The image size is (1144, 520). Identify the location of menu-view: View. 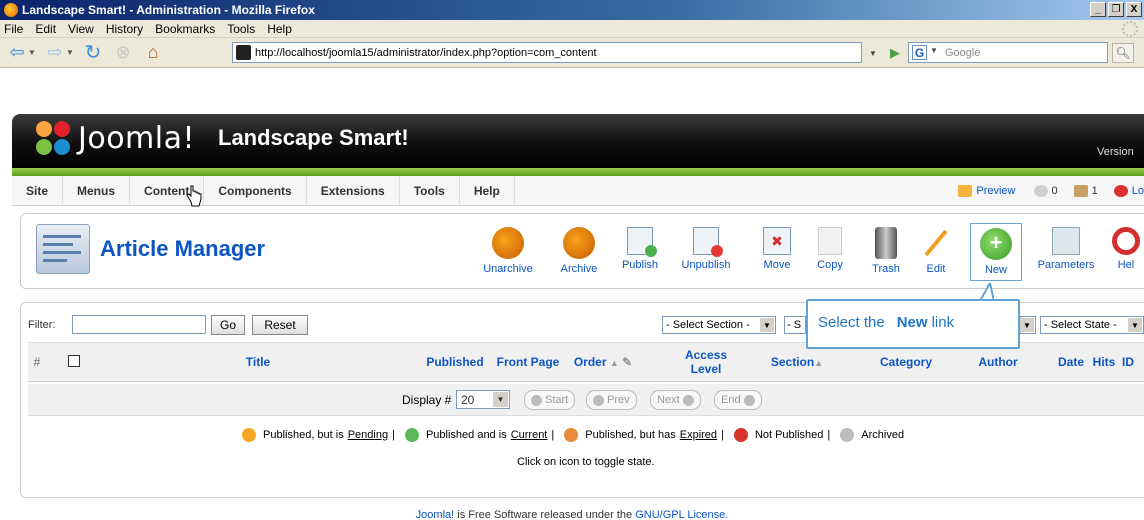
(81, 29).